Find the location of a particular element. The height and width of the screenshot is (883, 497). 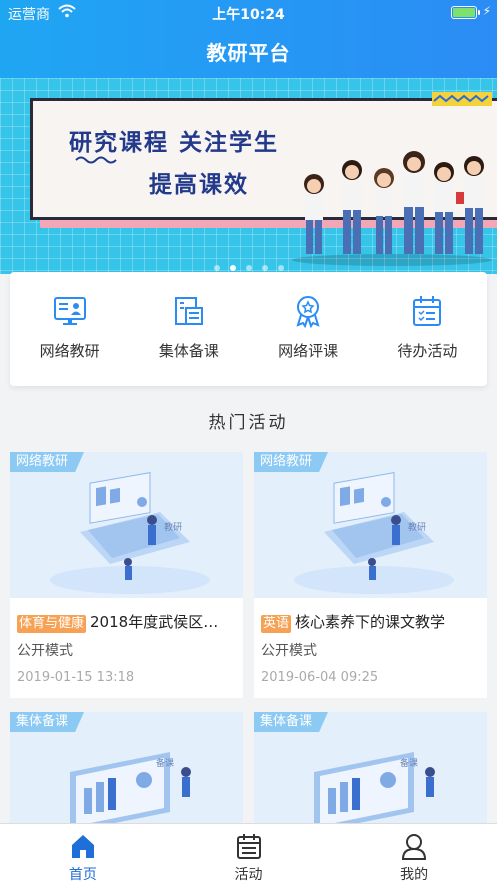

activity-date: 2019-01-15 13:18 is located at coordinates (76, 677).